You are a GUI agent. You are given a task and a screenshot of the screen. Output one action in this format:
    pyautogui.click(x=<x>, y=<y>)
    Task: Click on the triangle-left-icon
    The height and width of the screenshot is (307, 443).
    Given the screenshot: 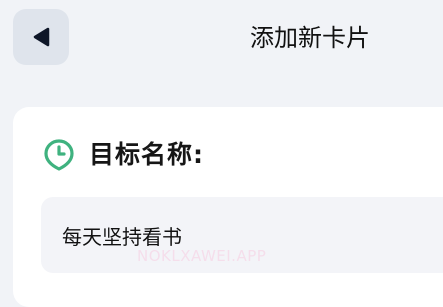 What is the action you would take?
    pyautogui.click(x=41, y=37)
    